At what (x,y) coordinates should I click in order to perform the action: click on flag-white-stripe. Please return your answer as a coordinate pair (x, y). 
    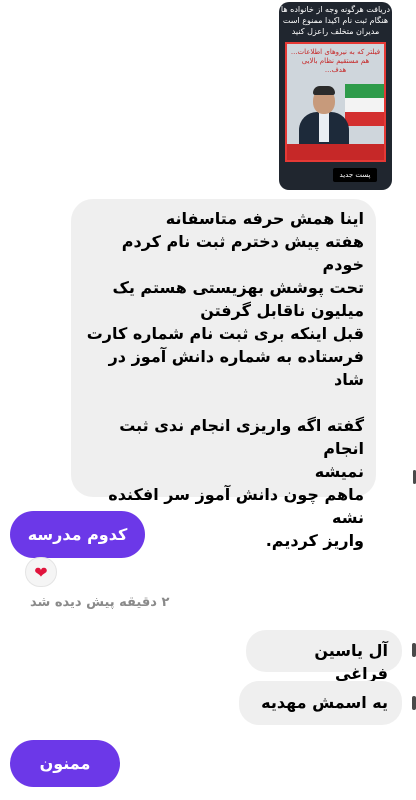
    Looking at the image, I should click on (364, 105).